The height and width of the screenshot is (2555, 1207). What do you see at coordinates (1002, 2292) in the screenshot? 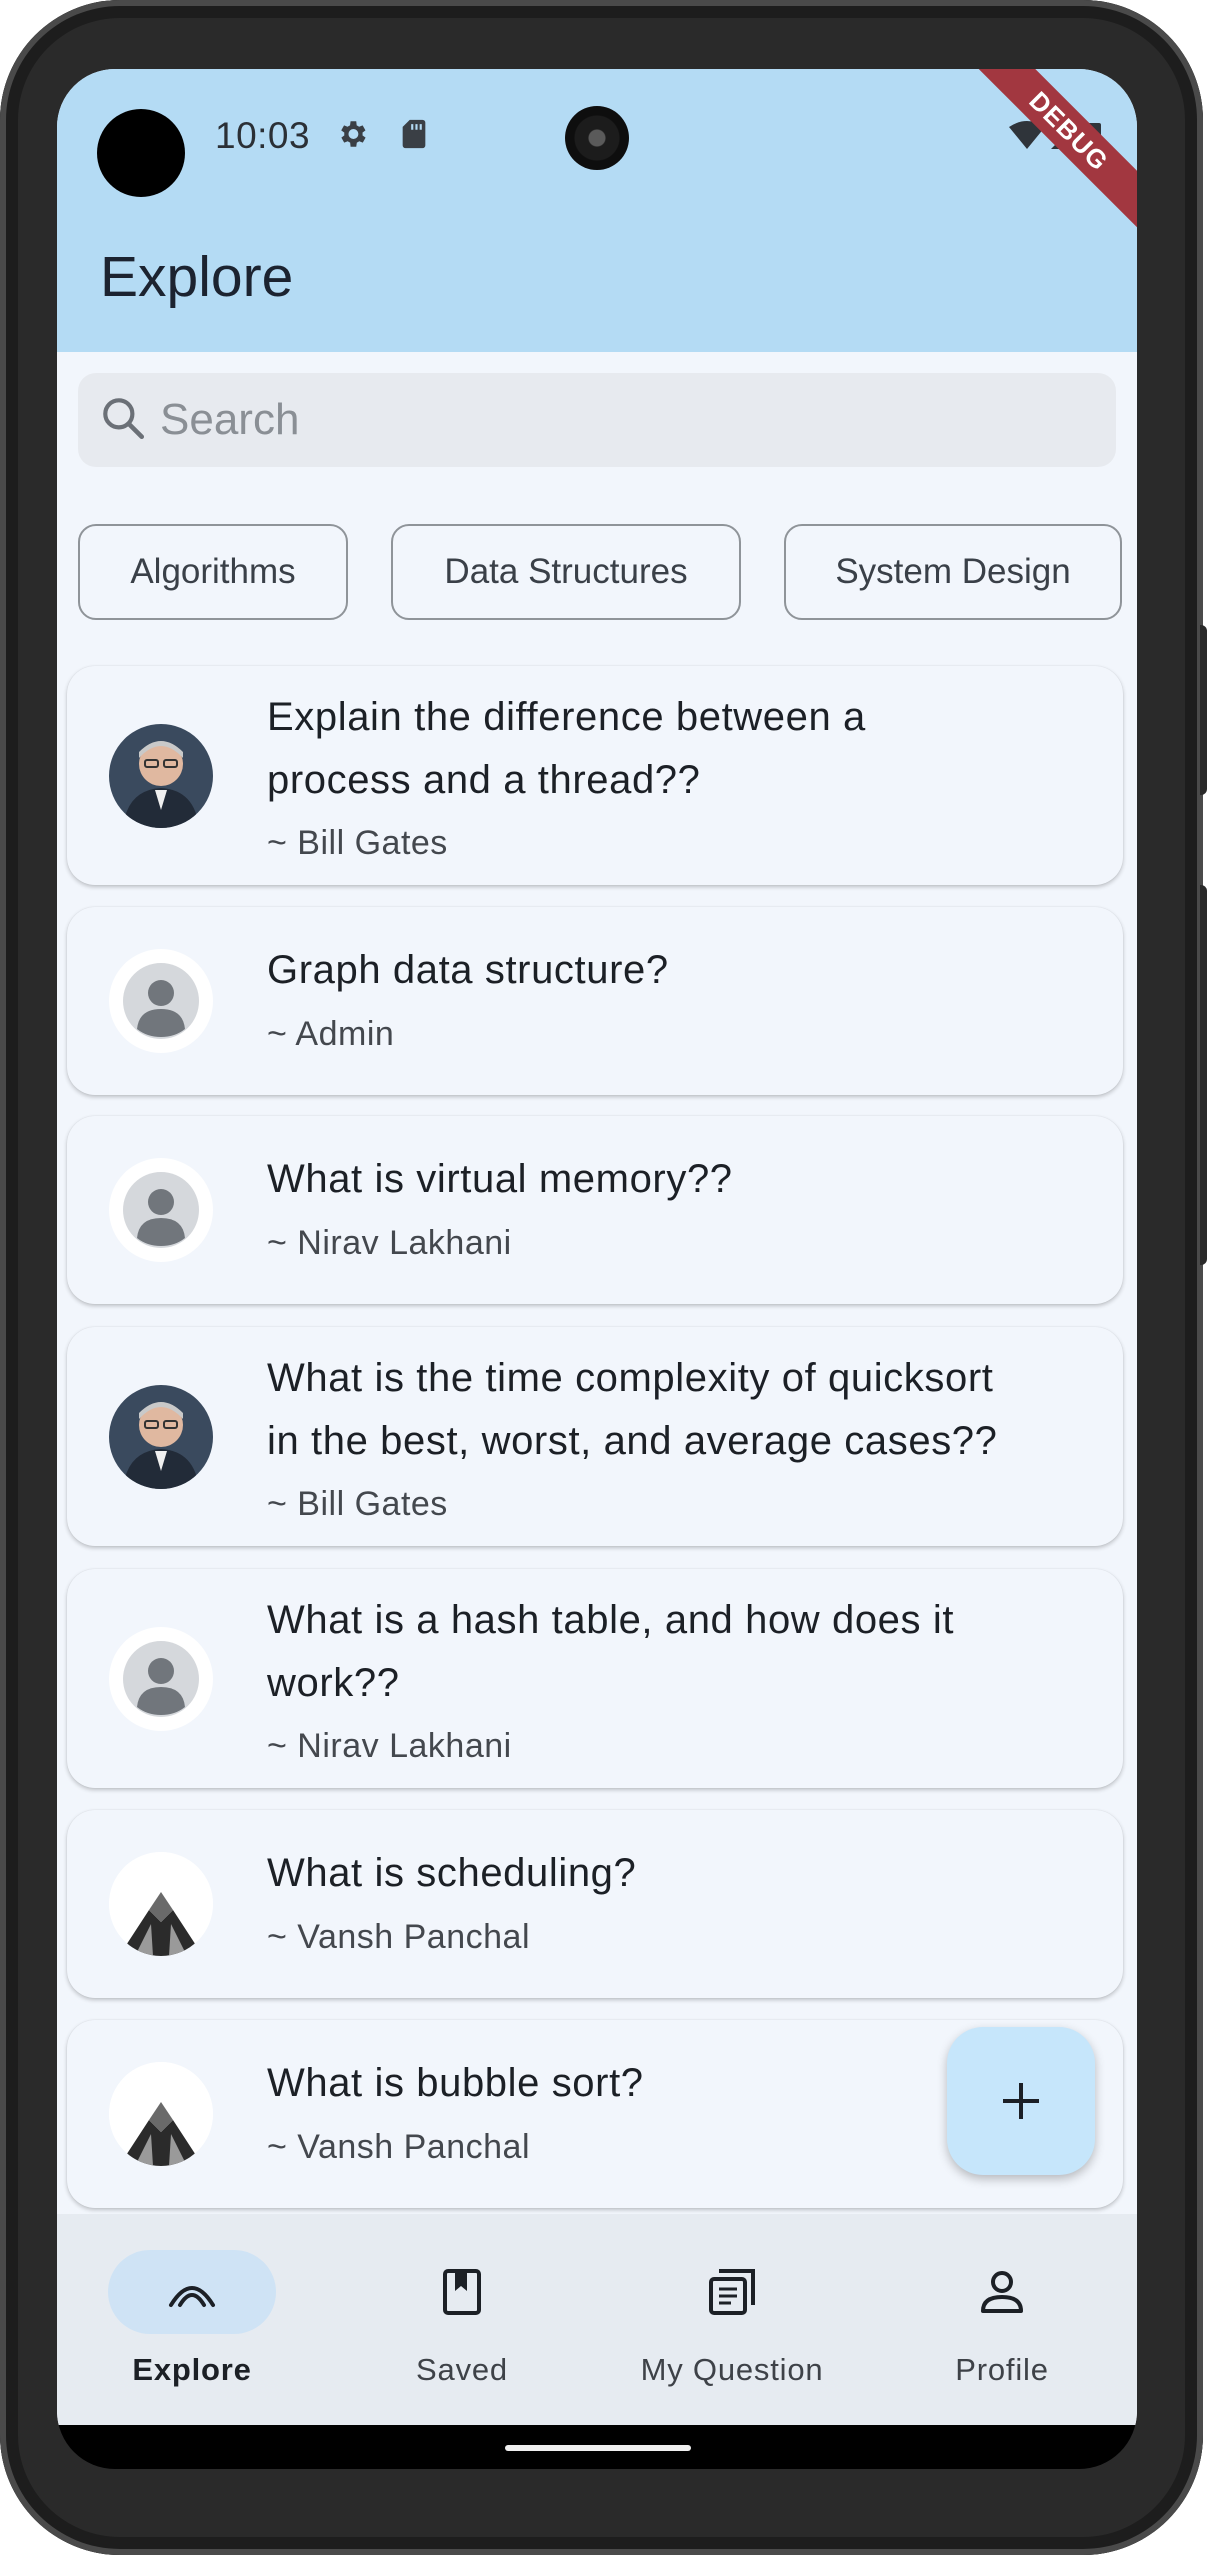
I see `person-icon` at bounding box center [1002, 2292].